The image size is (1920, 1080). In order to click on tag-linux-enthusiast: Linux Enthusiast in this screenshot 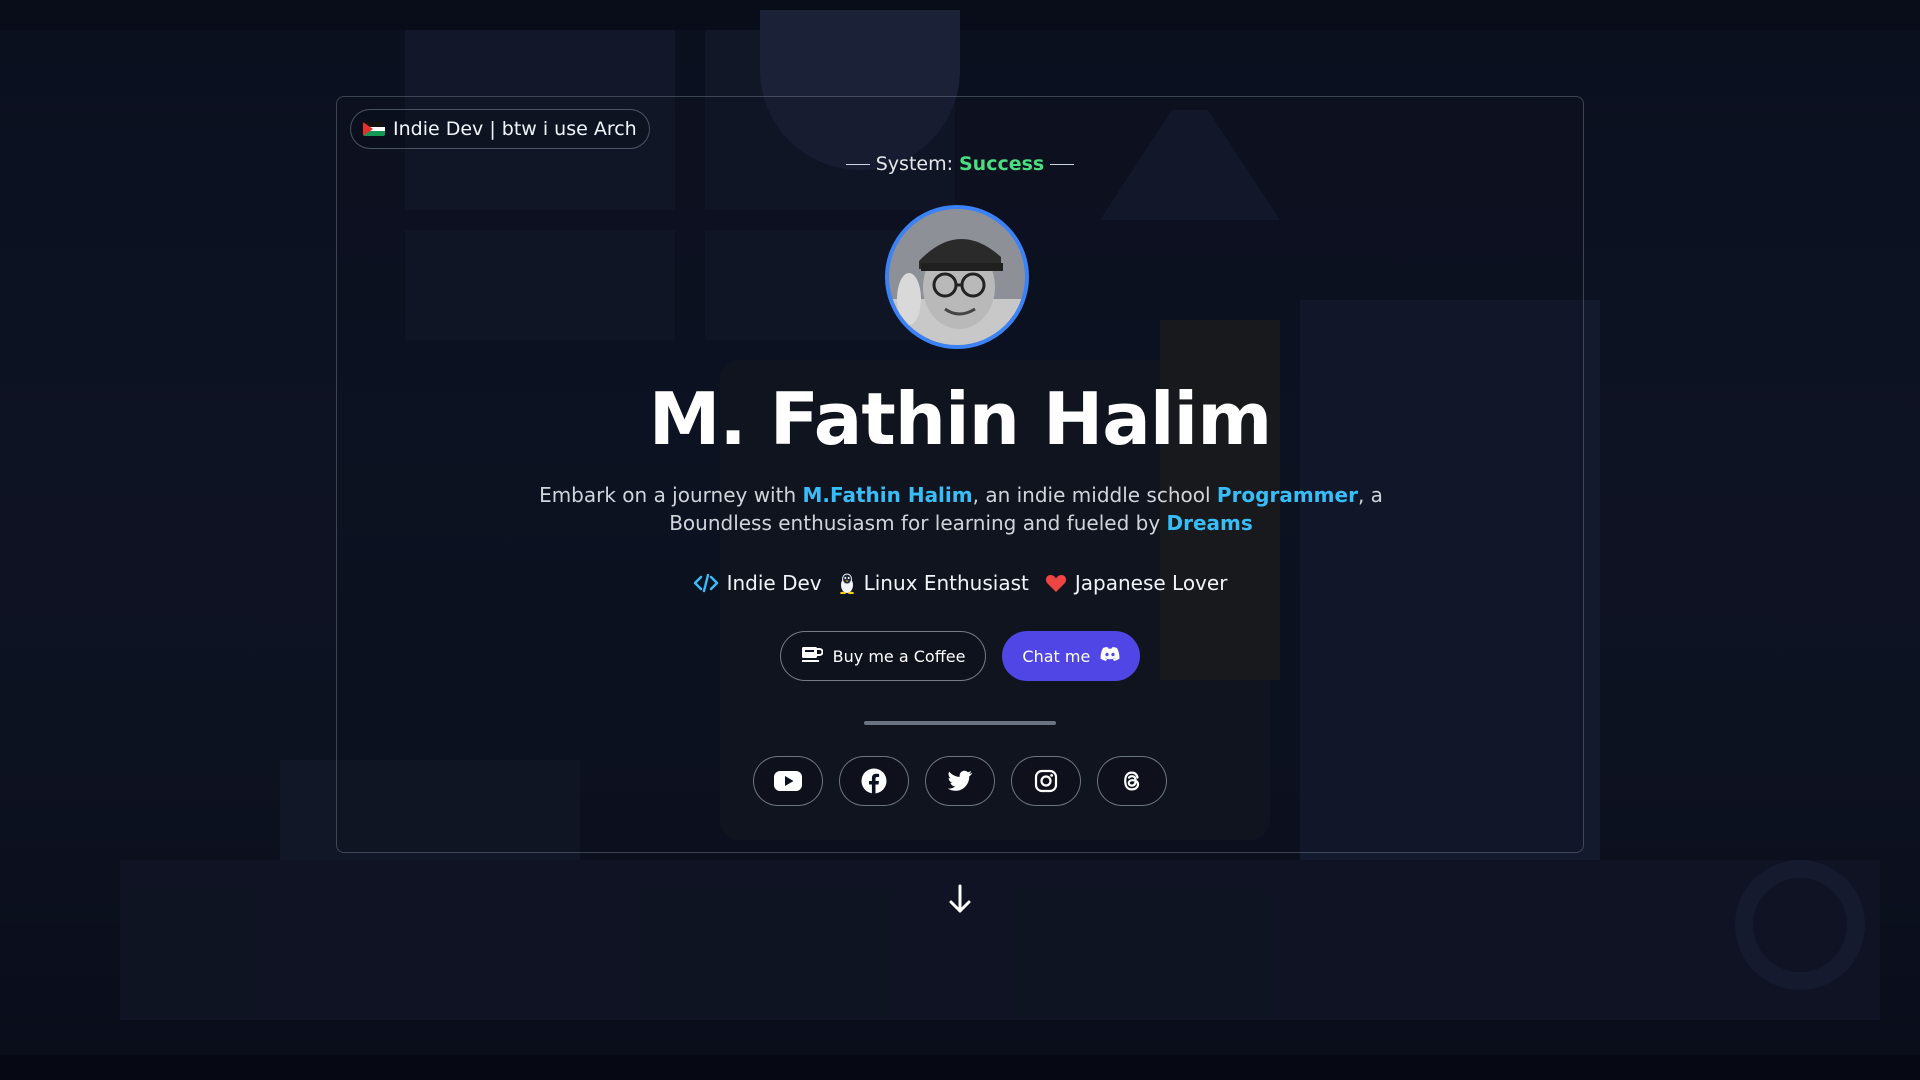, I will do `click(933, 583)`.